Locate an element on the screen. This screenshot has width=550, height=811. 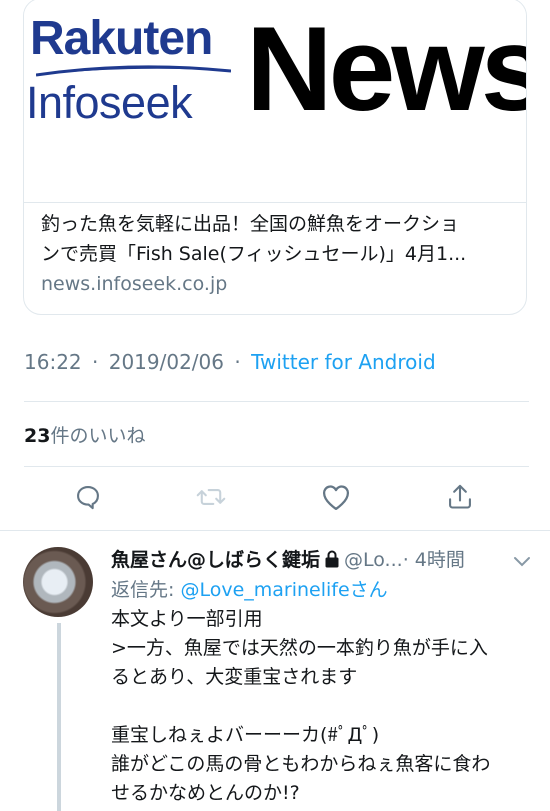
body-line: >一方、魚屋では天然の一本釣り魚が手に入 is located at coordinates (299, 648).